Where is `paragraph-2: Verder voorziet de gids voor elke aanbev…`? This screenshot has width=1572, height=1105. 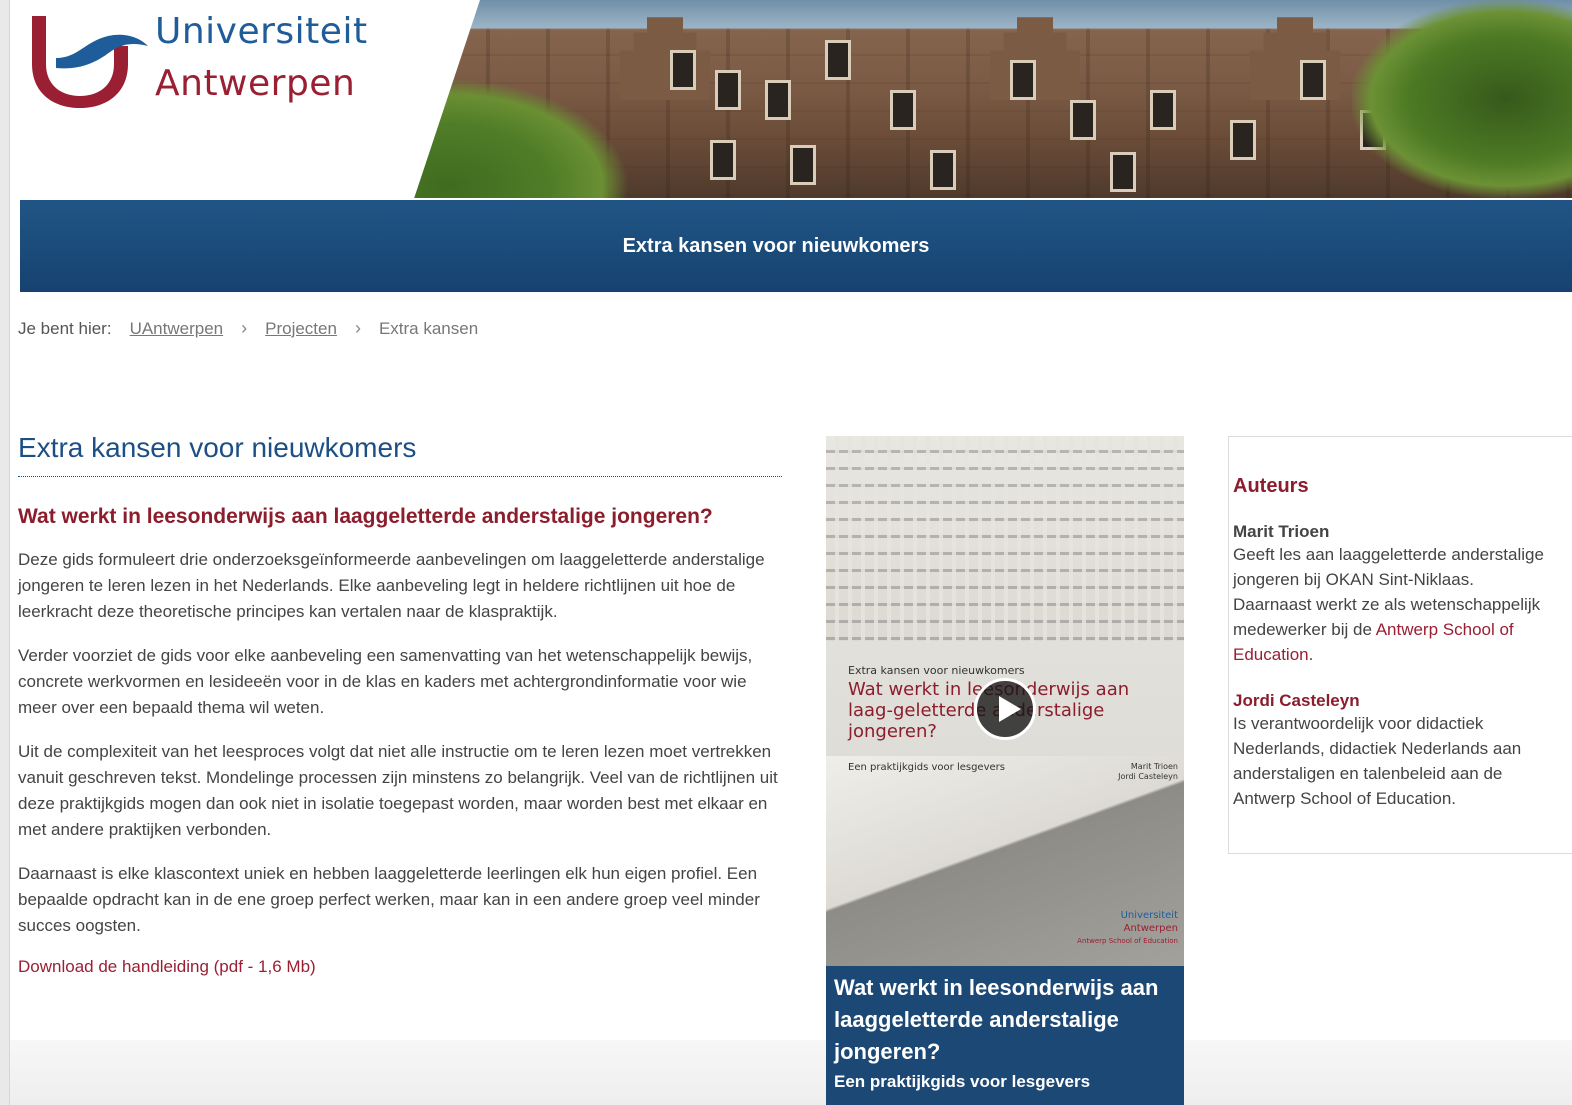 paragraph-2: Verder voorziet de gids voor elke aanbev… is located at coordinates (385, 681).